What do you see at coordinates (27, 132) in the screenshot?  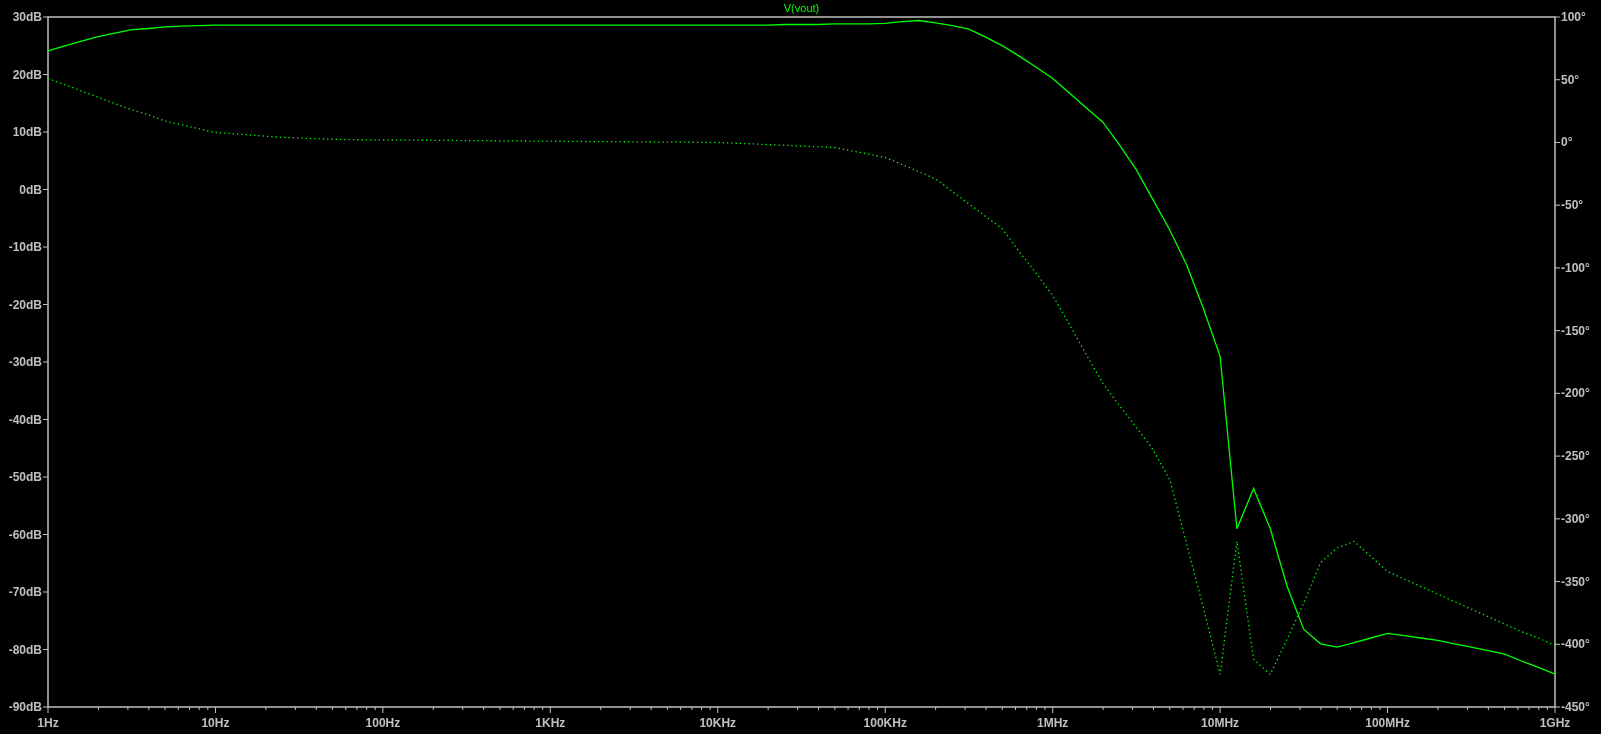 I see `y-axis-label: 10dB` at bounding box center [27, 132].